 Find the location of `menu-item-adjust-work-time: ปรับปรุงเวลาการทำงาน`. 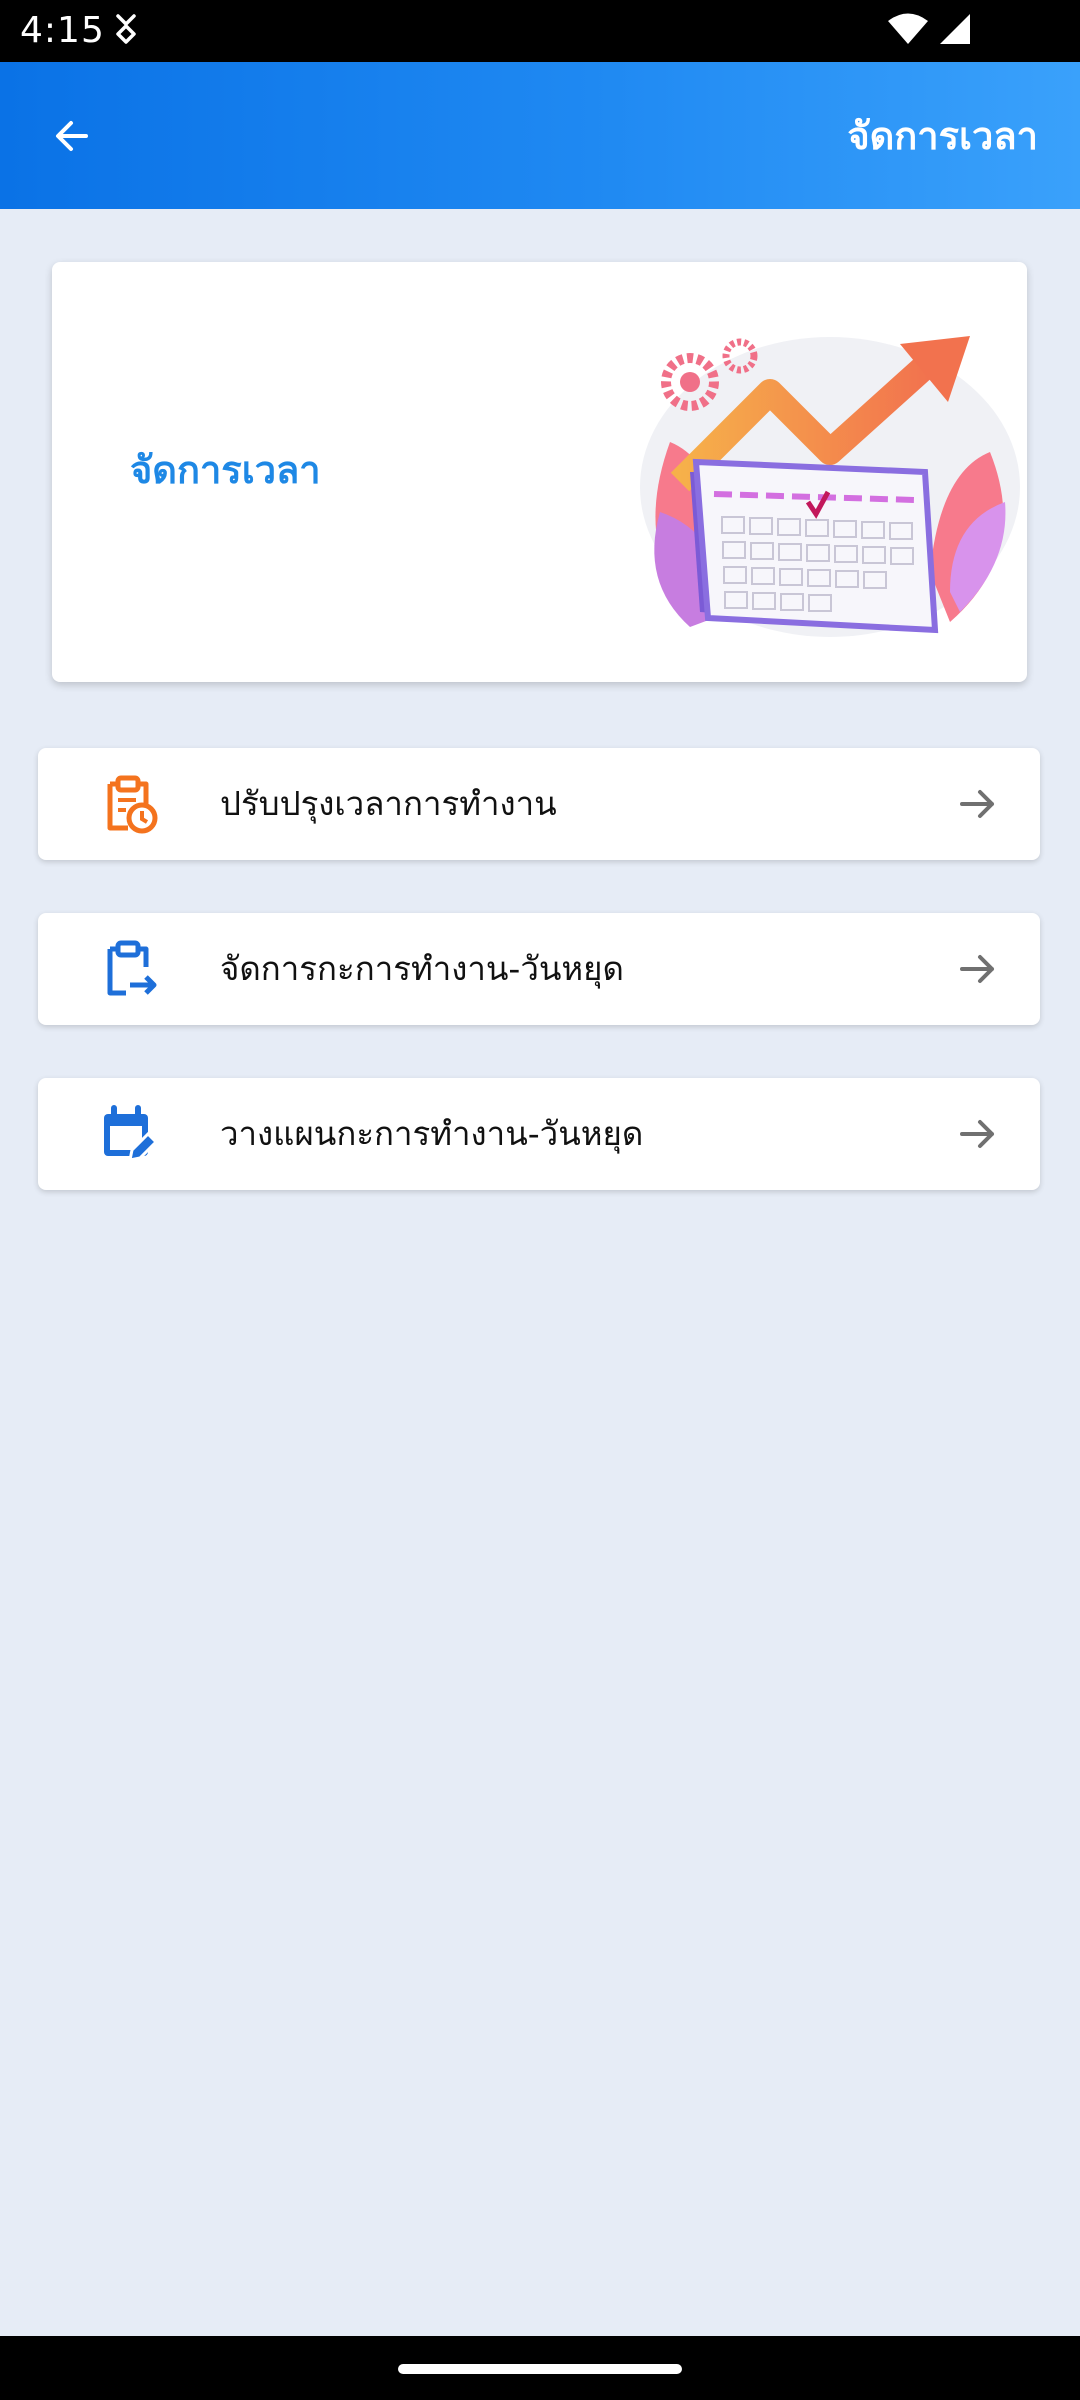

menu-item-adjust-work-time: ปรับปรุงเวลาการทำงาน is located at coordinates (539, 804).